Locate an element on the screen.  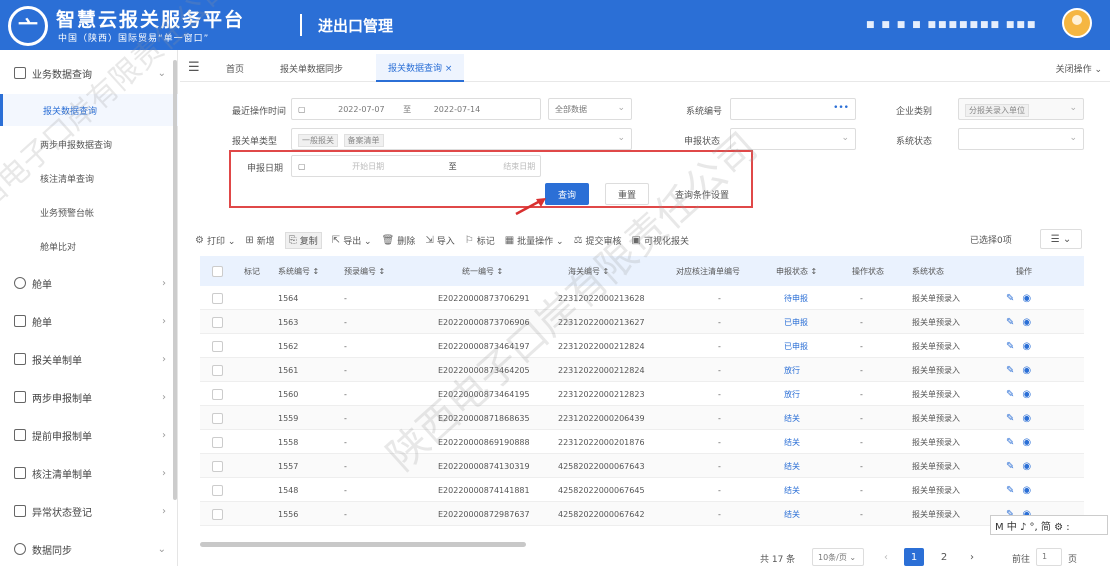
sidebar-group-decl-entry: 报关单制单 › is located at coordinates (89, 359).